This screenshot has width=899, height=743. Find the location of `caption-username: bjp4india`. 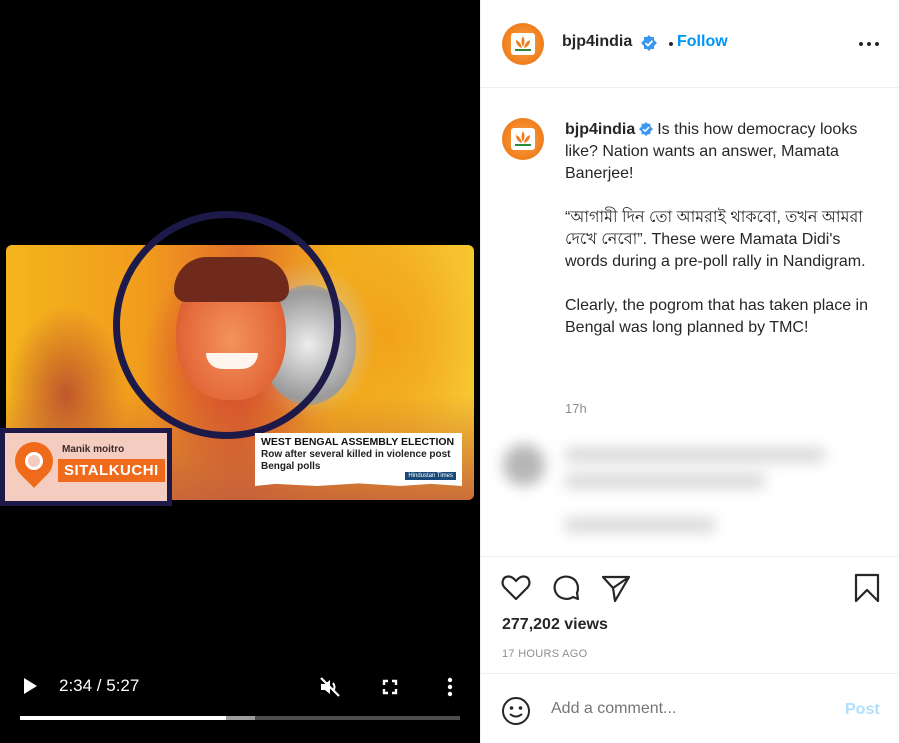

caption-username: bjp4india is located at coordinates (600, 129).